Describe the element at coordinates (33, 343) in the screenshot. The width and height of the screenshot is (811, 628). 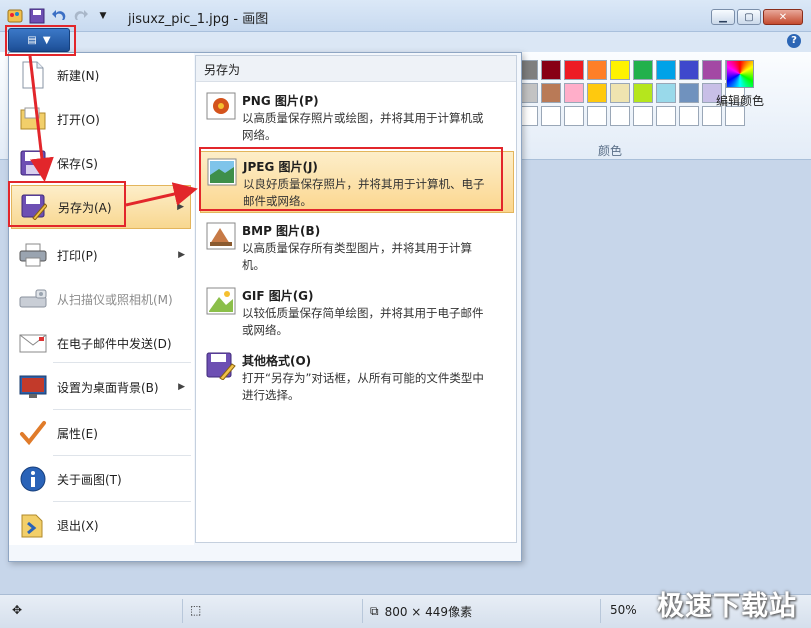
I see `email-icon` at that location.